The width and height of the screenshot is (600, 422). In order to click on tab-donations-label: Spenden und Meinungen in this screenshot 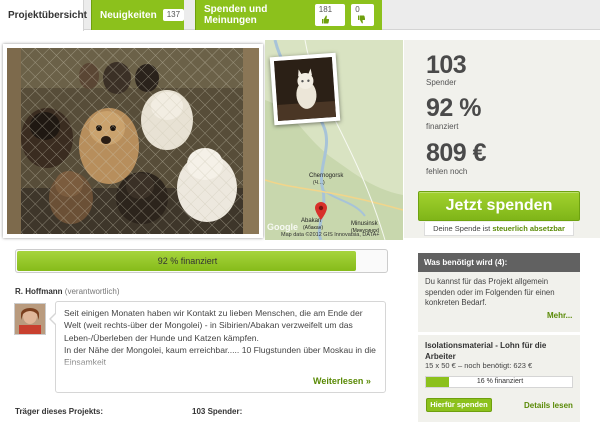, I will do `click(236, 15)`.